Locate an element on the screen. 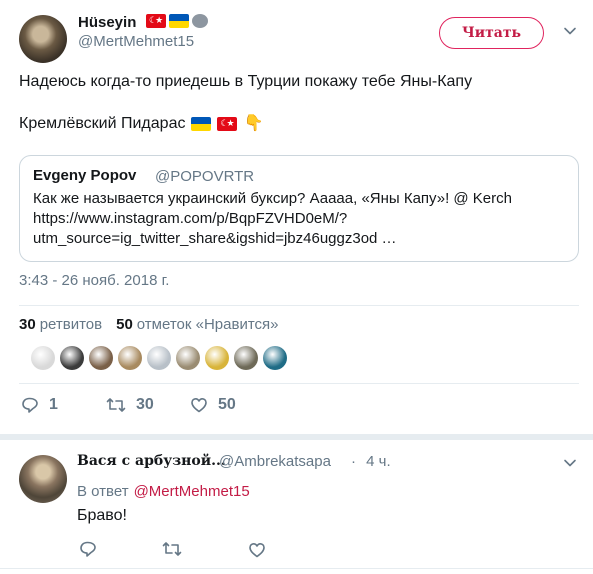  pointing-down-hand-icon: 👇 is located at coordinates (253, 123).